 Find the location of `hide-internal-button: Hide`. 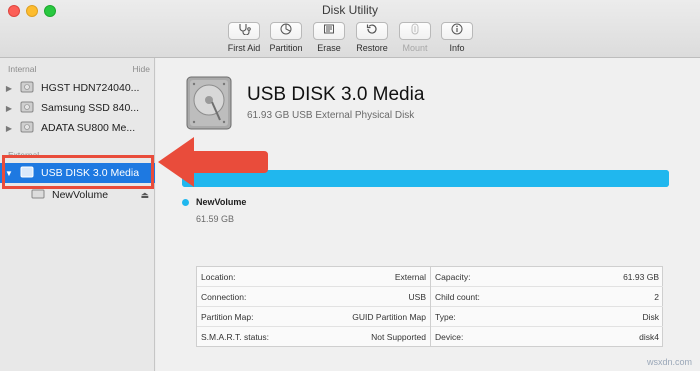

hide-internal-button: Hide is located at coordinates (141, 69).